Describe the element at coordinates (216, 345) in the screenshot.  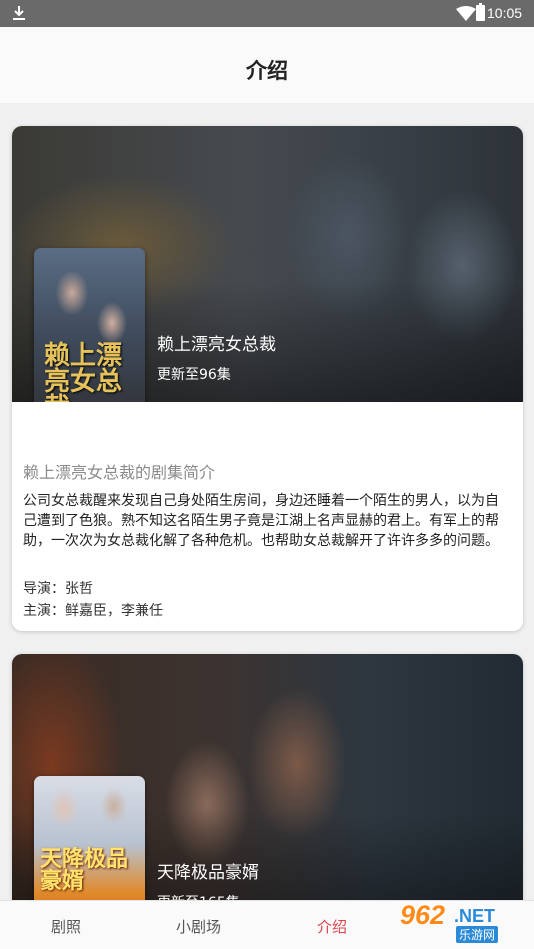
I see `show-title: 赖上漂亮女总裁` at that location.